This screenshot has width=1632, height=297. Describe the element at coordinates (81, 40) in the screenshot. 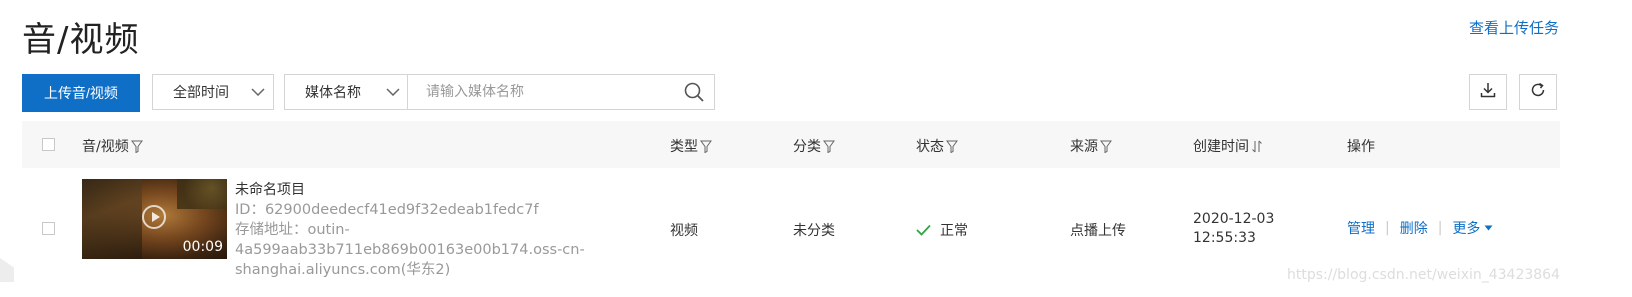

I see `page-title: 音/视频` at that location.